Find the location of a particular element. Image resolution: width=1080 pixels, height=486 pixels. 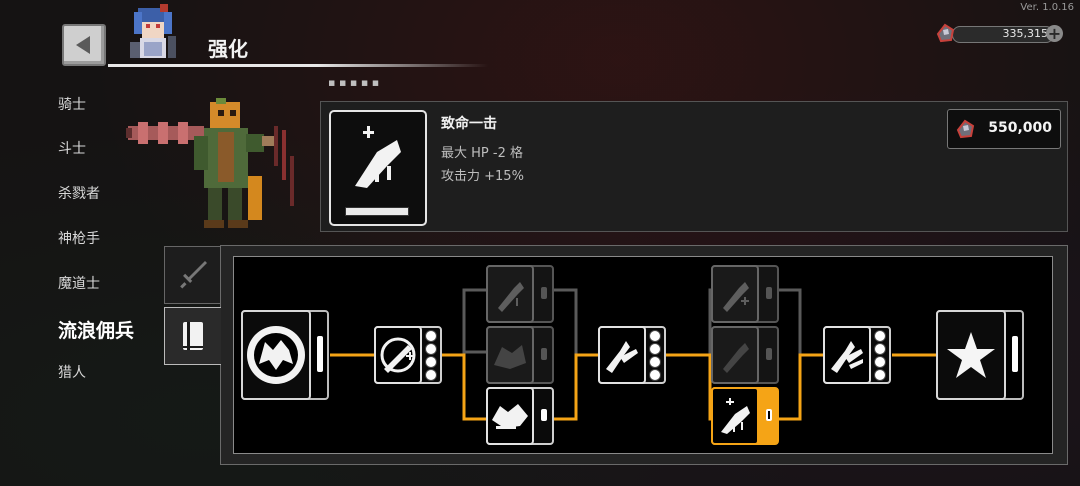

sidebar-item-slayer: 杀戮者 is located at coordinates (79, 193).